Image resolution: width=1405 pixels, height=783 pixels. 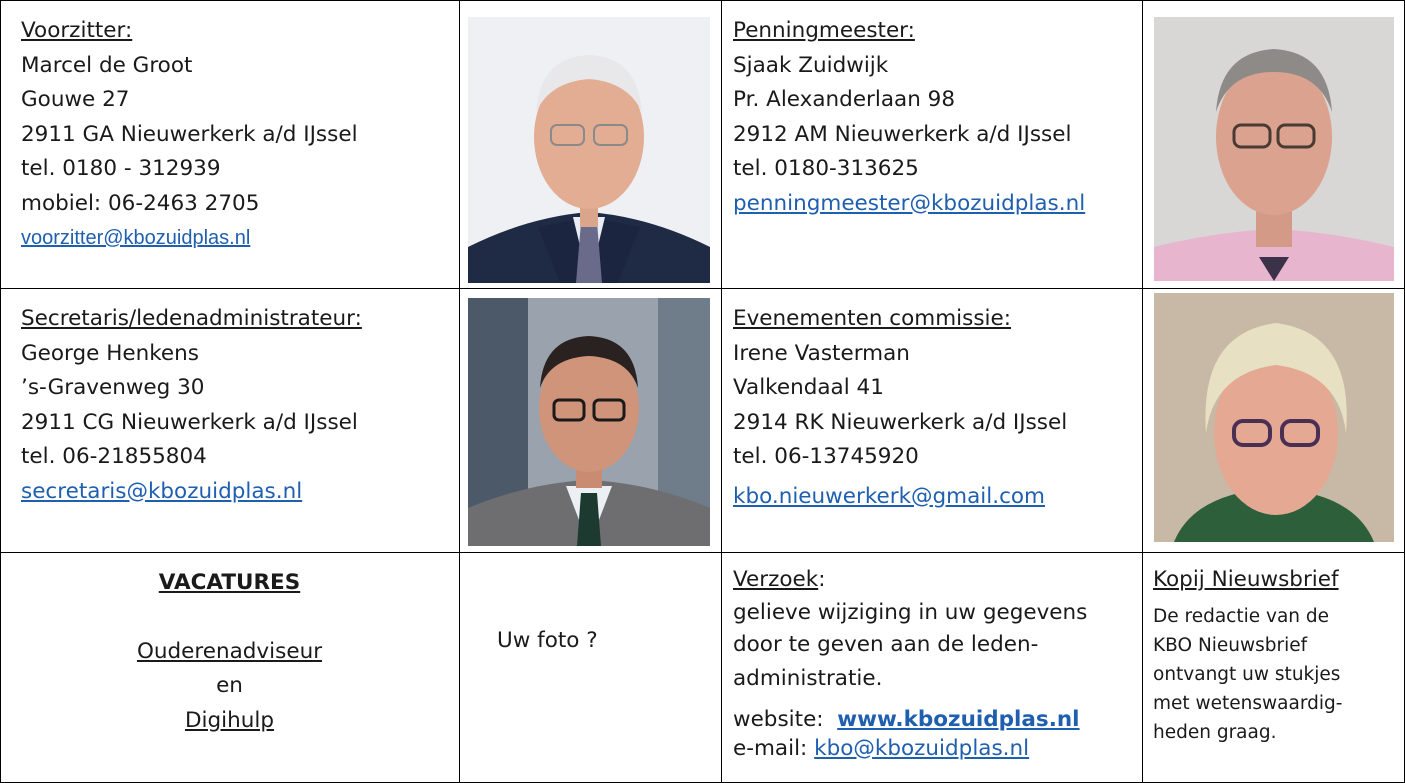 What do you see at coordinates (826, 168) in the screenshot?
I see `treasurer-phone: tel. 0180-313625` at bounding box center [826, 168].